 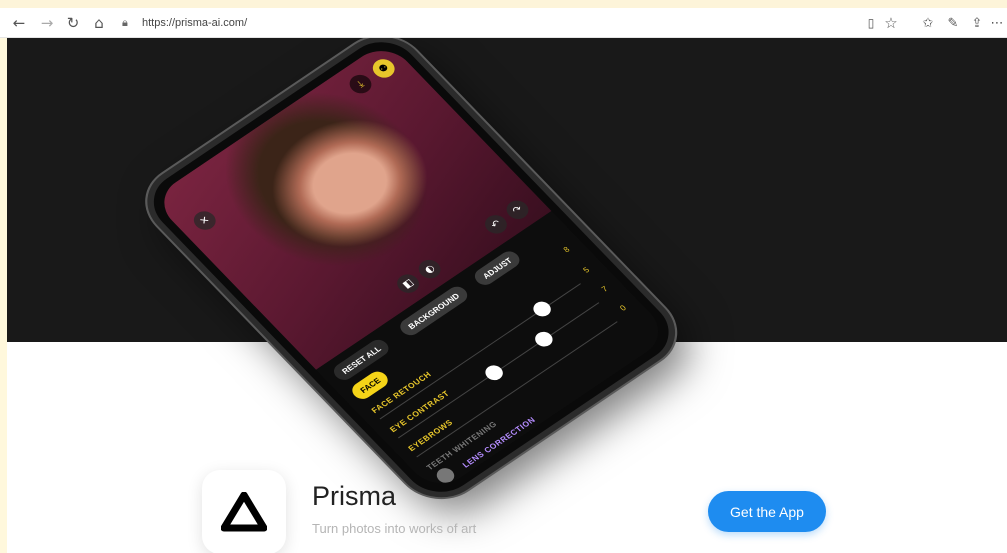 What do you see at coordinates (195, 23) in the screenshot?
I see `url-text: https://prisma-ai.com/` at bounding box center [195, 23].